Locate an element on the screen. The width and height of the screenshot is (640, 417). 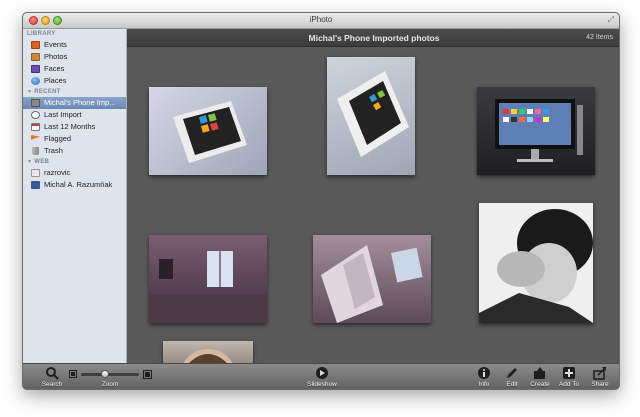
section-label: RECENT is located at coordinates (47, 92).